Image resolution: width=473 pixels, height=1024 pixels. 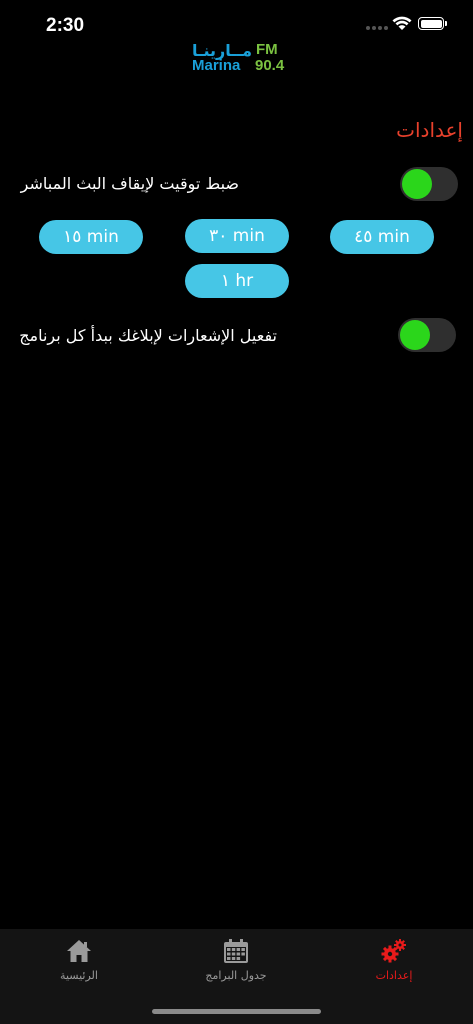 I want to click on timer-15-min-button: ١٥ min, so click(x=91, y=237).